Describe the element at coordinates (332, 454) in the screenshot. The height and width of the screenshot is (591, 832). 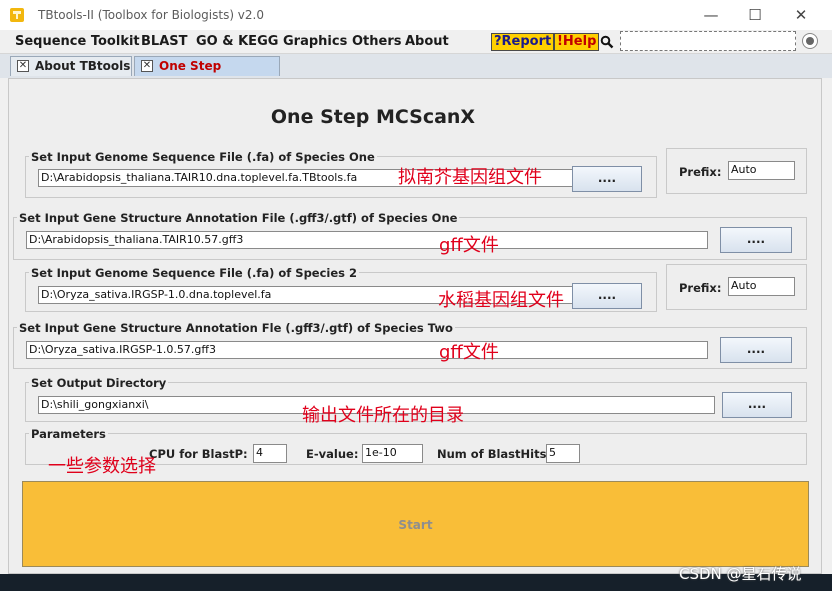
I see `evalue-label: E-value:` at that location.